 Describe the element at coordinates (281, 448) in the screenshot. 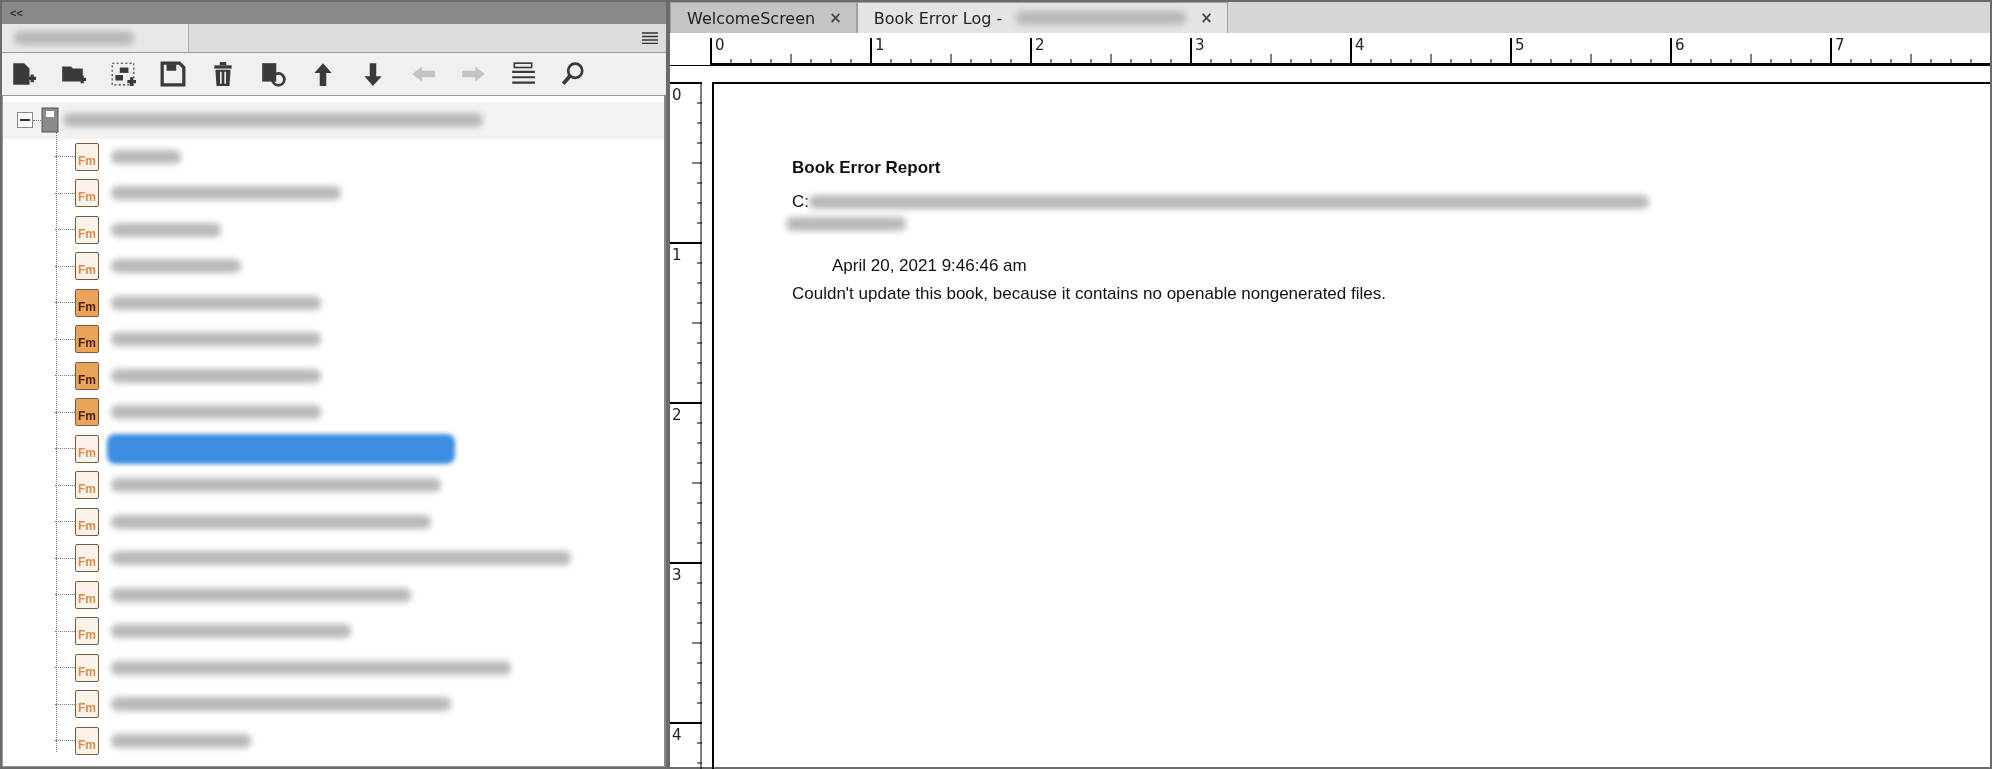

I see `tree-item` at that location.